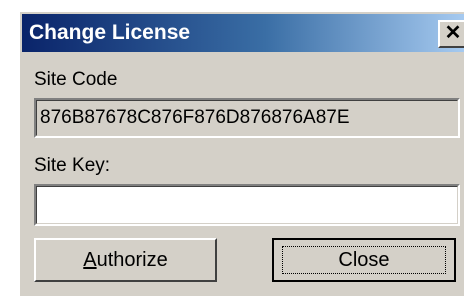 Image resolution: width=464 pixels, height=296 pixels. I want to click on site-code-field: 876B87678C876F876D876876A87E, so click(247, 118).